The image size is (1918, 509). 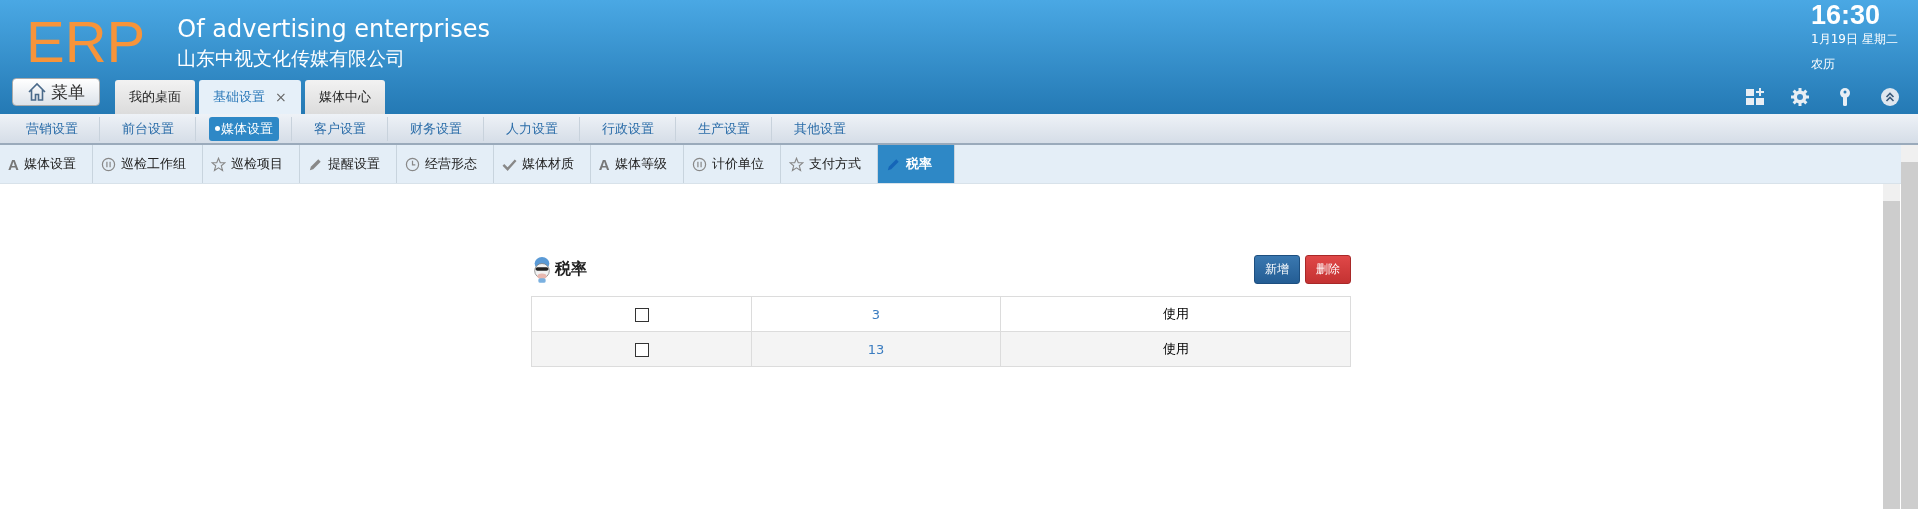 What do you see at coordinates (86, 42) in the screenshot?
I see `logo: ERP` at bounding box center [86, 42].